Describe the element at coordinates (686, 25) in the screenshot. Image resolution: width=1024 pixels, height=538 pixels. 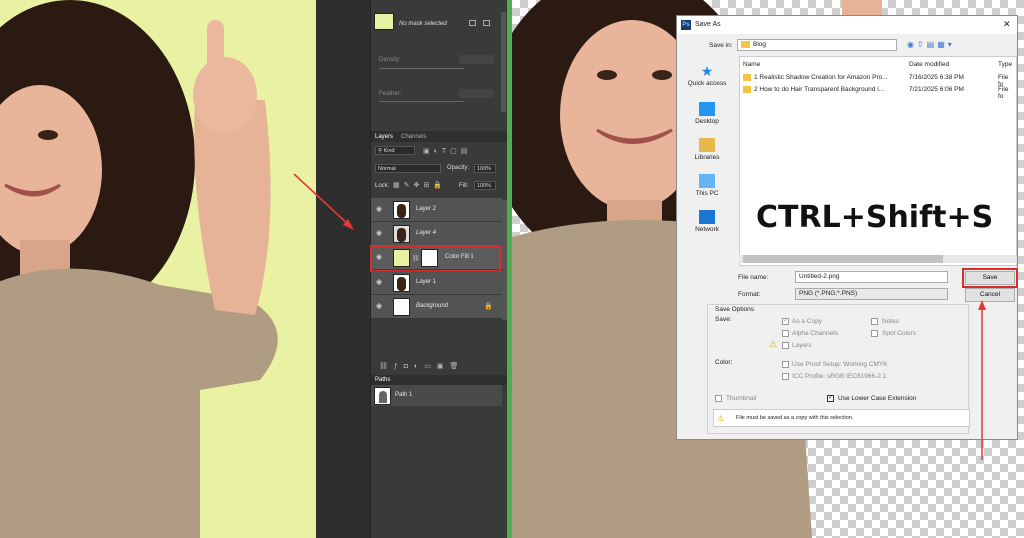
I see `photoshop-icon: Ps` at that location.